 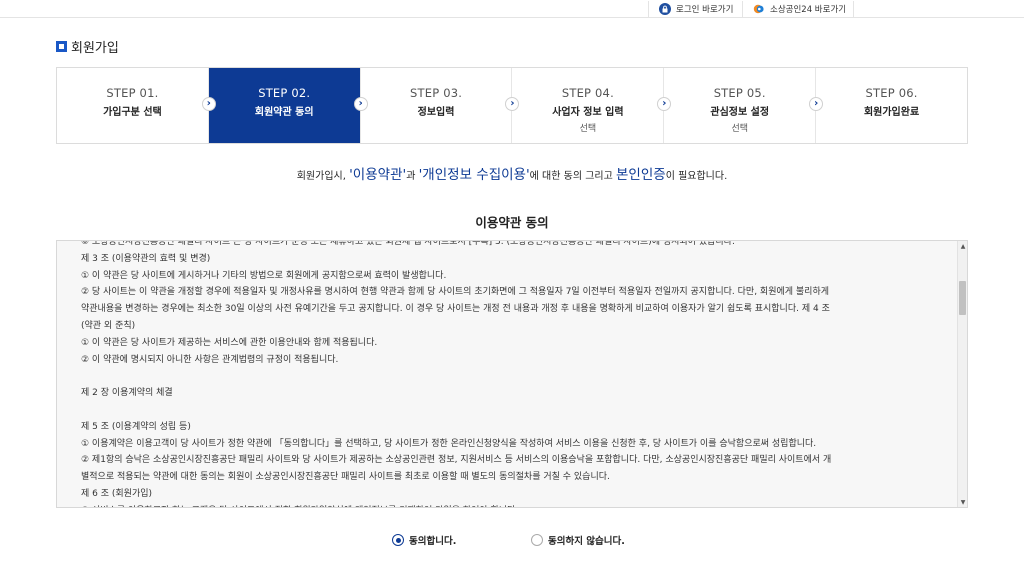 I want to click on step-name: 정보입력, so click(x=436, y=112).